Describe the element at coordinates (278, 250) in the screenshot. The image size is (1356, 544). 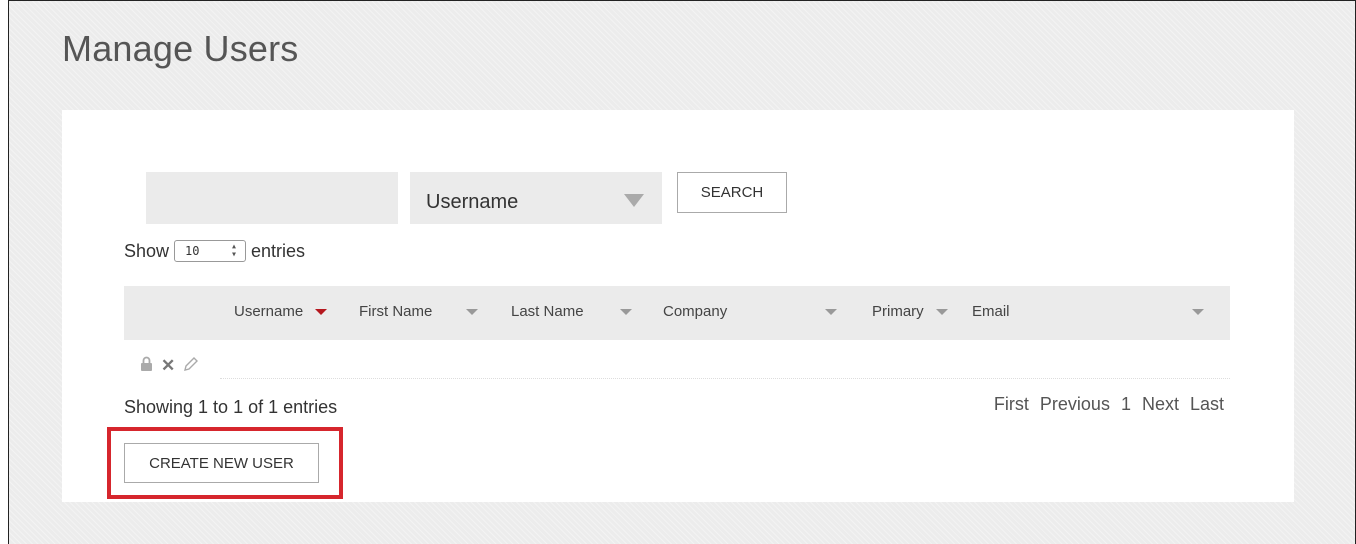
I see `length-suffix: entries` at that location.